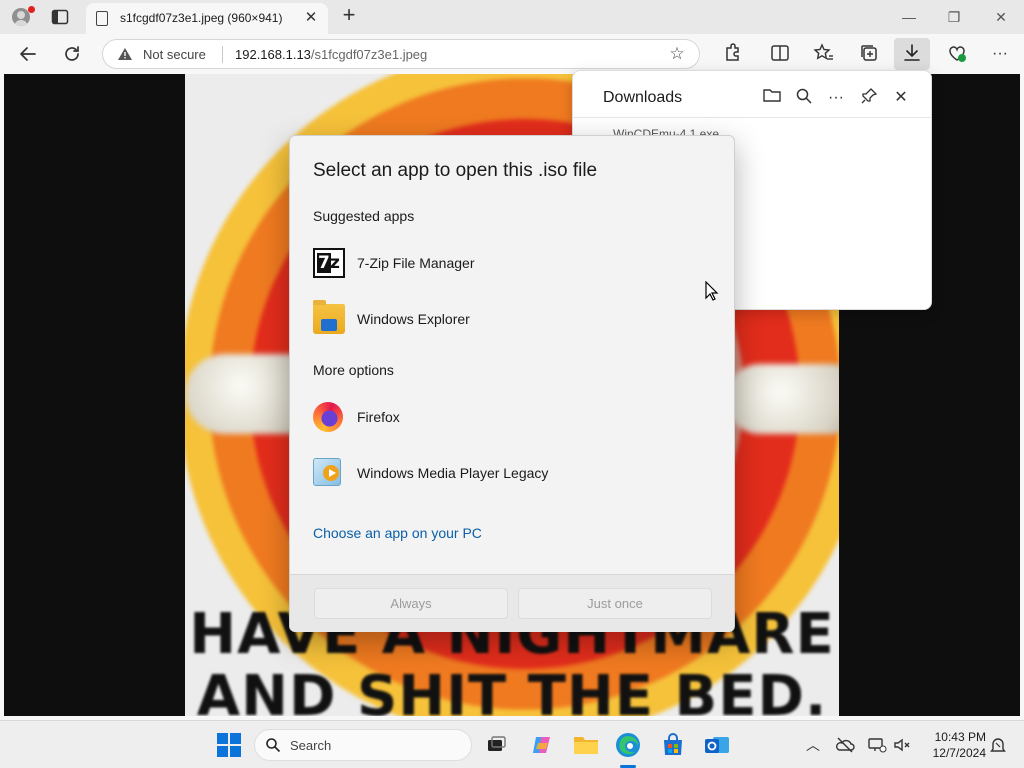 The width and height of the screenshot is (1024, 768). Describe the element at coordinates (512, 17) in the screenshot. I see `tab-strip: s1fcgdf07z3e1.jpeg (960×941) ✕ + — ❐ ✕` at that location.